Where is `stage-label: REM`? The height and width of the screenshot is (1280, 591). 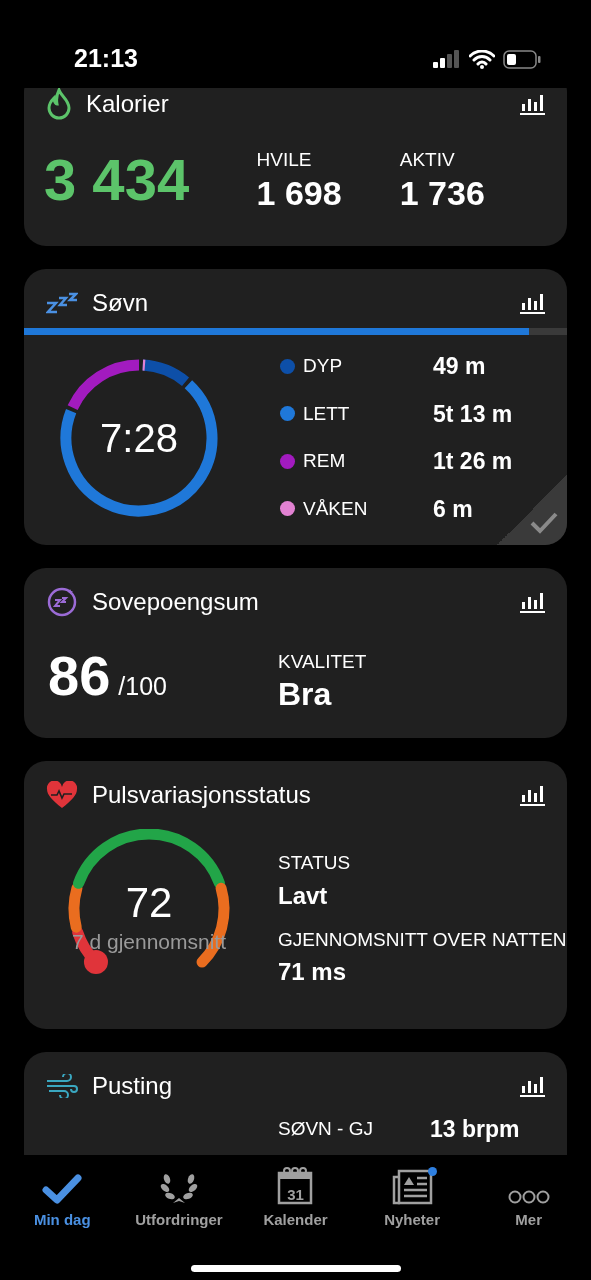 stage-label: REM is located at coordinates (325, 461).